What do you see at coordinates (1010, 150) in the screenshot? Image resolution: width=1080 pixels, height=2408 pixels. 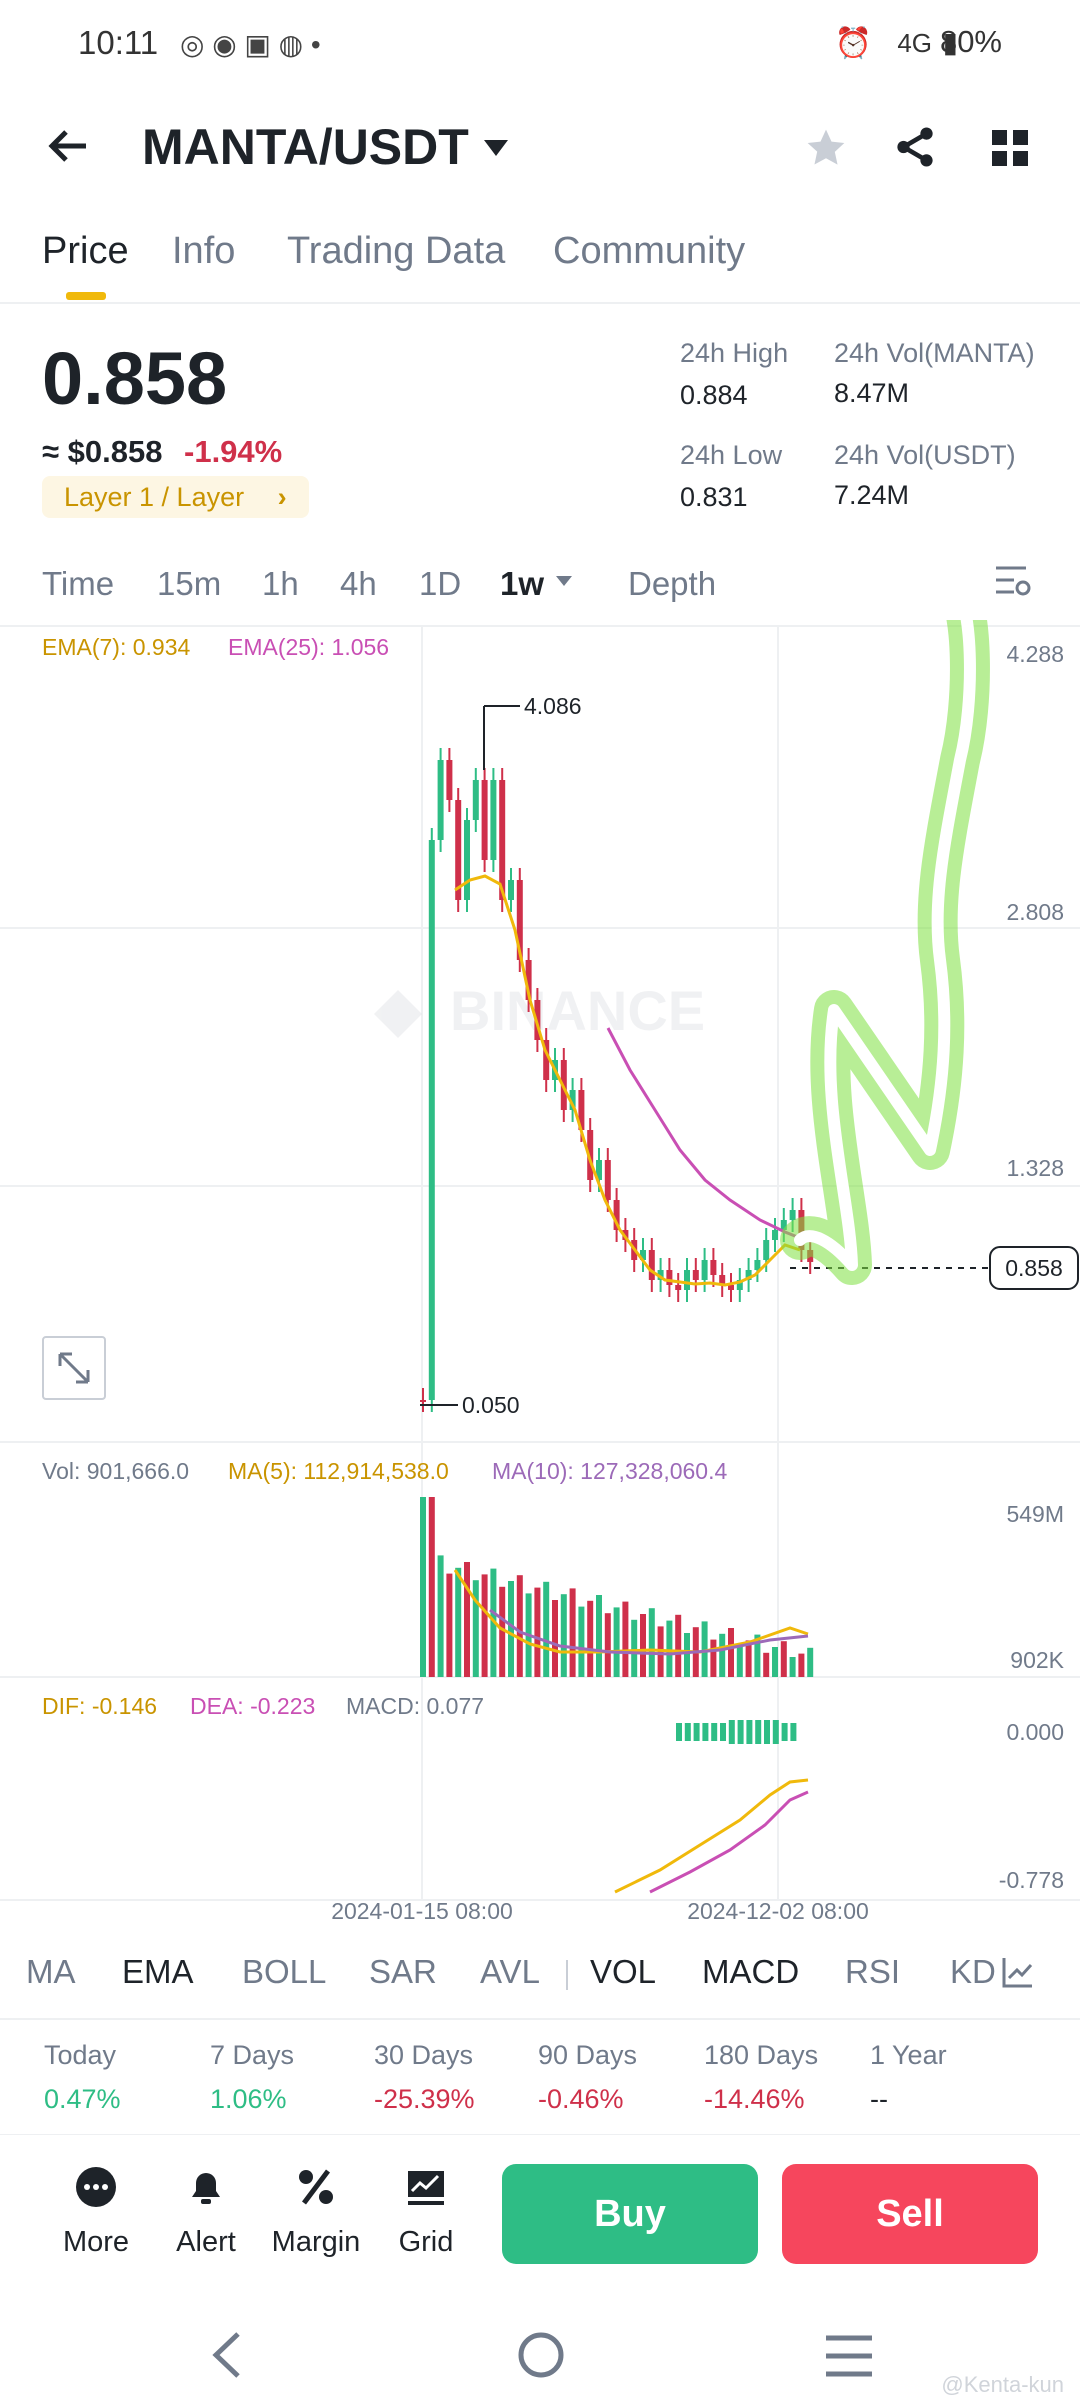 I see `grid-menu-icon` at bounding box center [1010, 150].